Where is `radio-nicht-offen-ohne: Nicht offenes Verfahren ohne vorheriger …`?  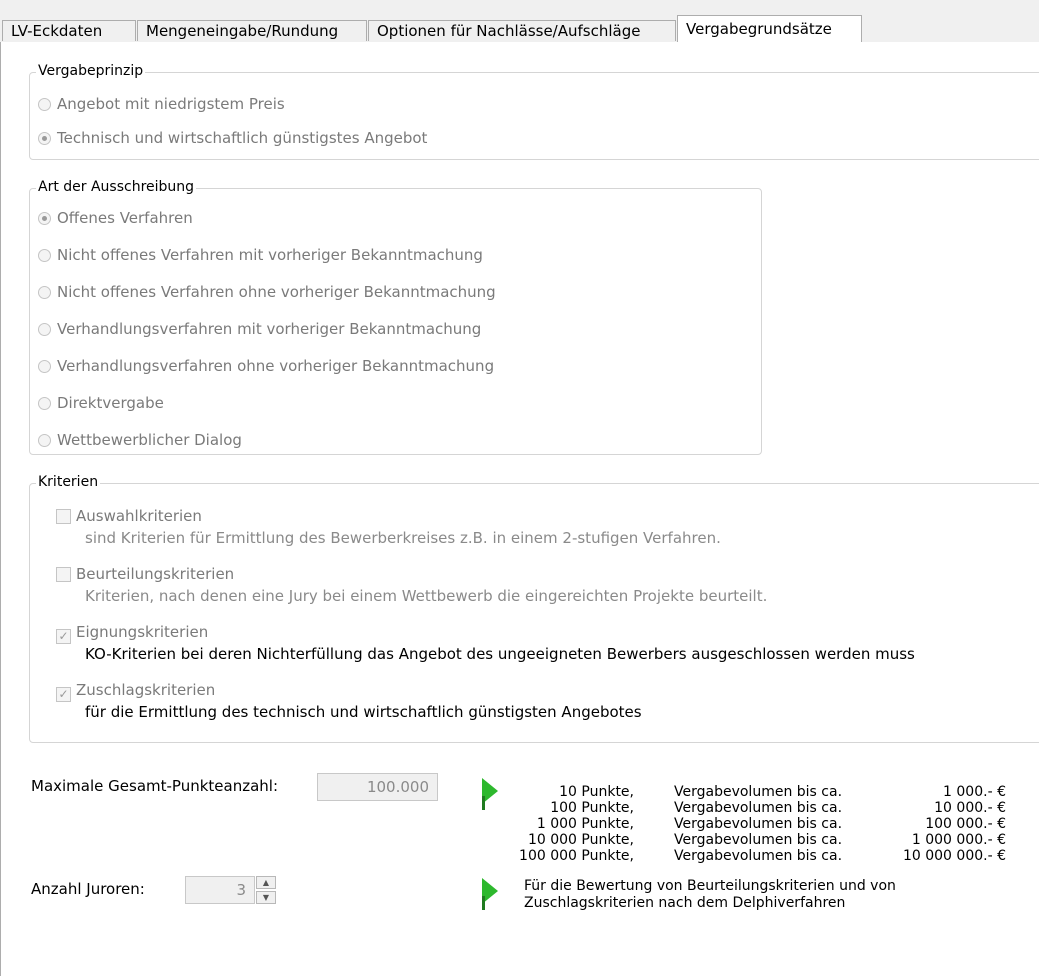 radio-nicht-offen-ohne: Nicht offenes Verfahren ohne vorheriger … is located at coordinates (267, 292).